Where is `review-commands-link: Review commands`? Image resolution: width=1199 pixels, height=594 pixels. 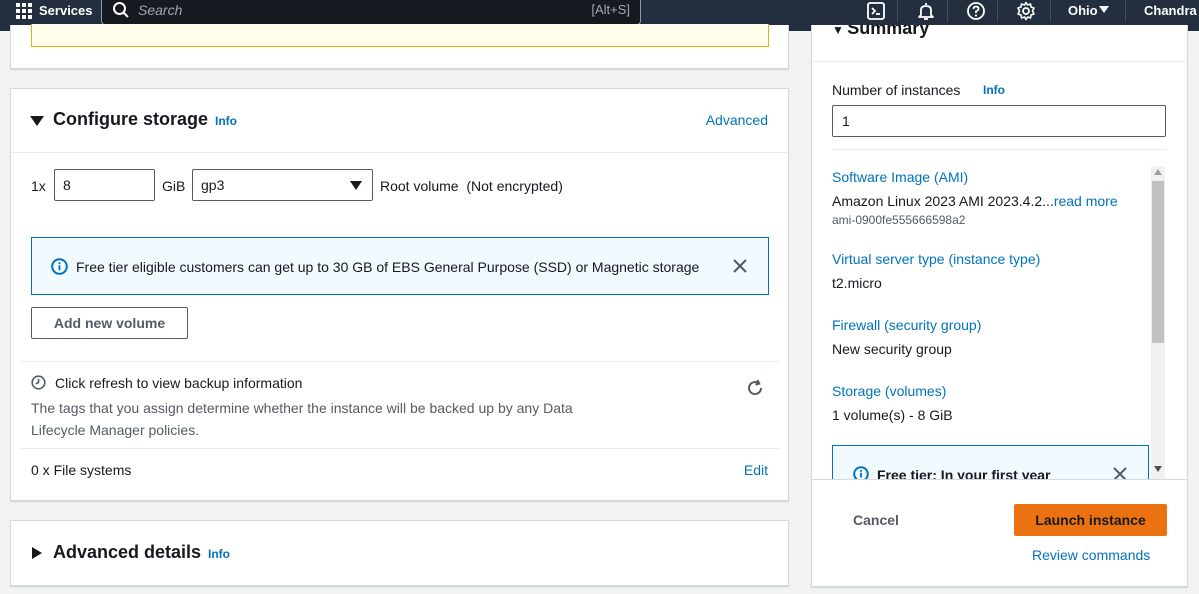 review-commands-link: Review commands is located at coordinates (1091, 555).